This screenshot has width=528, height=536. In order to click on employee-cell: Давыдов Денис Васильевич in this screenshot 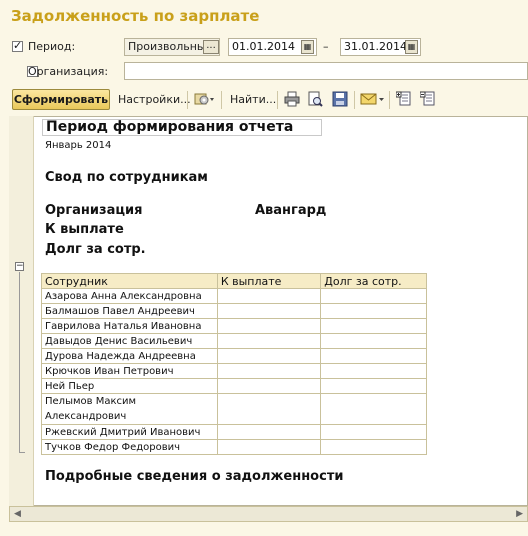, I will do `click(129, 341)`.